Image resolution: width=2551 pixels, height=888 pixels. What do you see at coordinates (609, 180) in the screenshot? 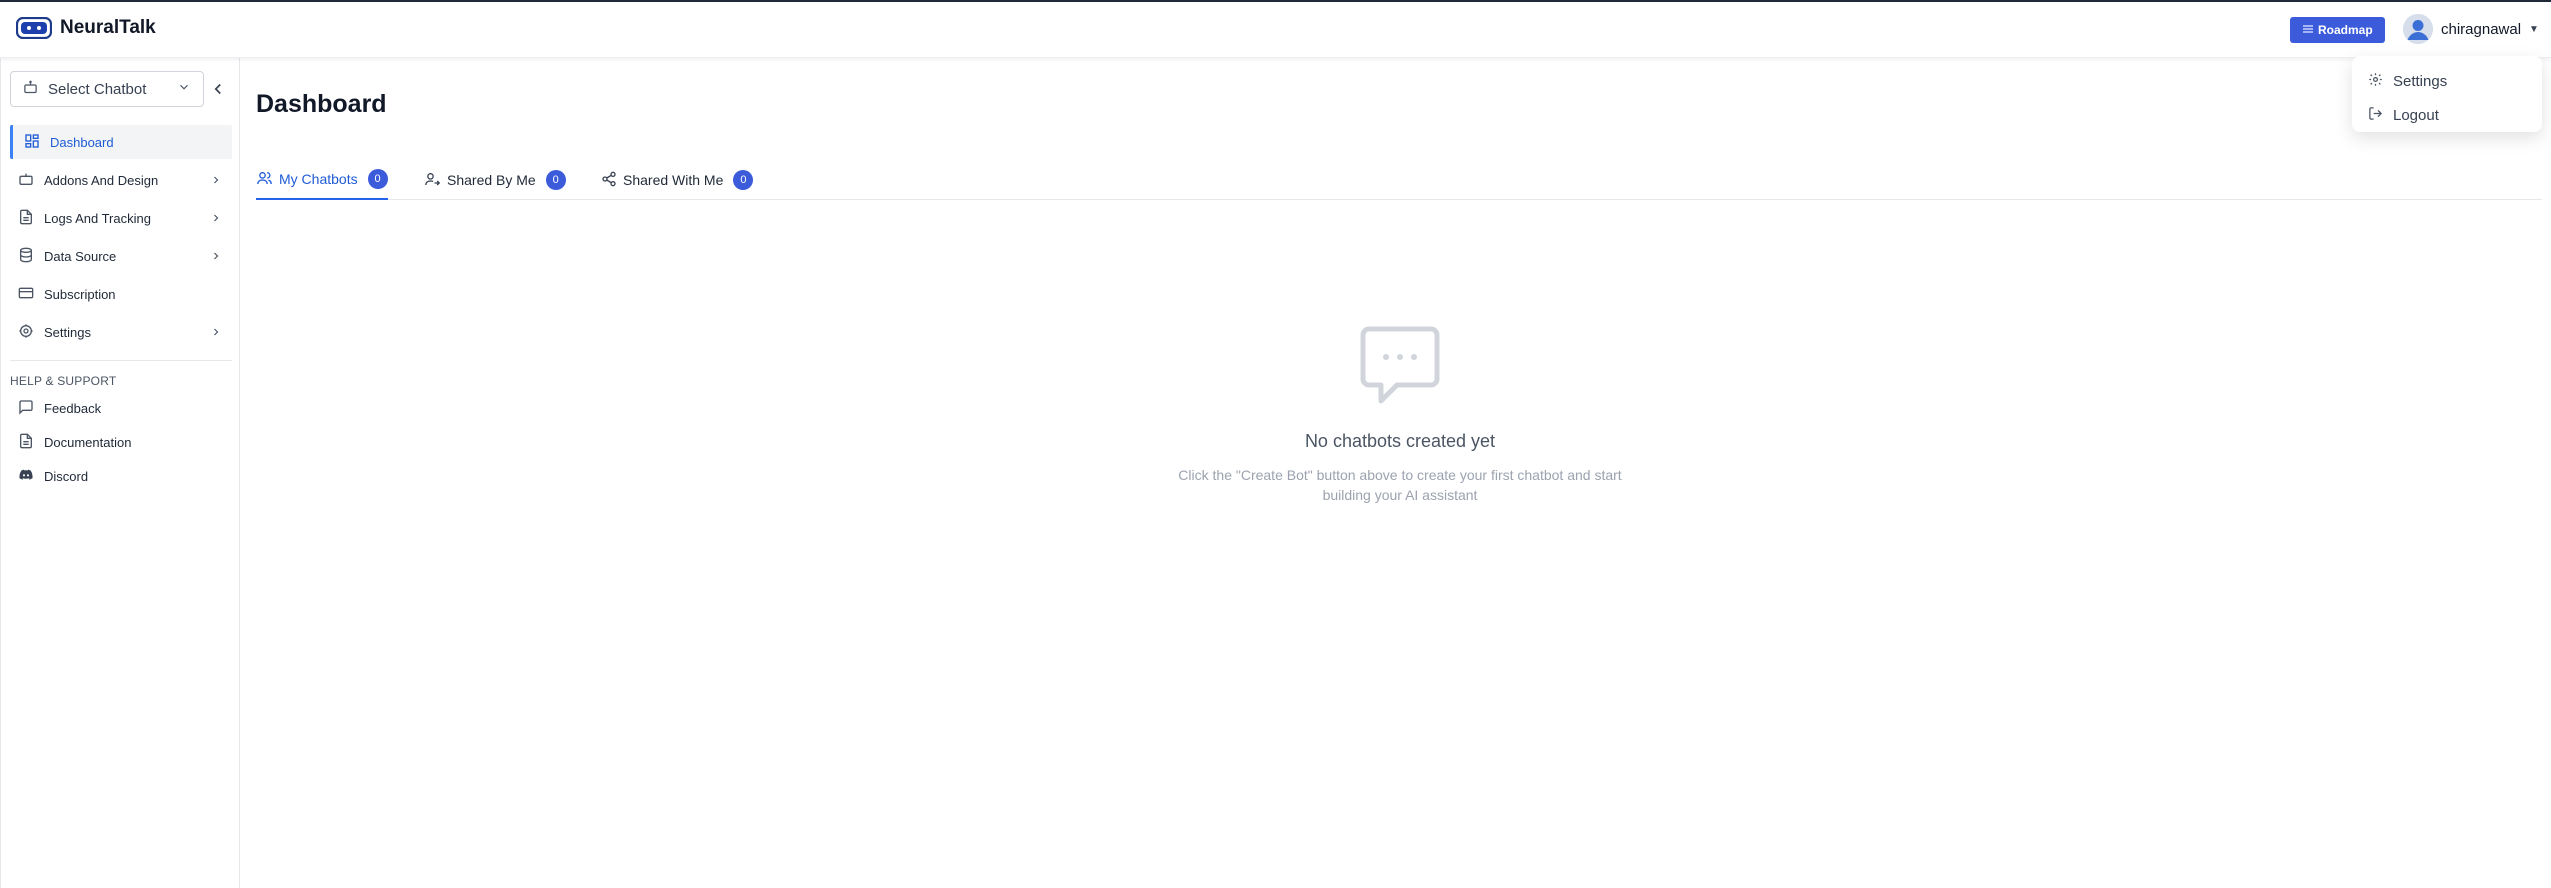
I see `share-icon` at bounding box center [609, 180].